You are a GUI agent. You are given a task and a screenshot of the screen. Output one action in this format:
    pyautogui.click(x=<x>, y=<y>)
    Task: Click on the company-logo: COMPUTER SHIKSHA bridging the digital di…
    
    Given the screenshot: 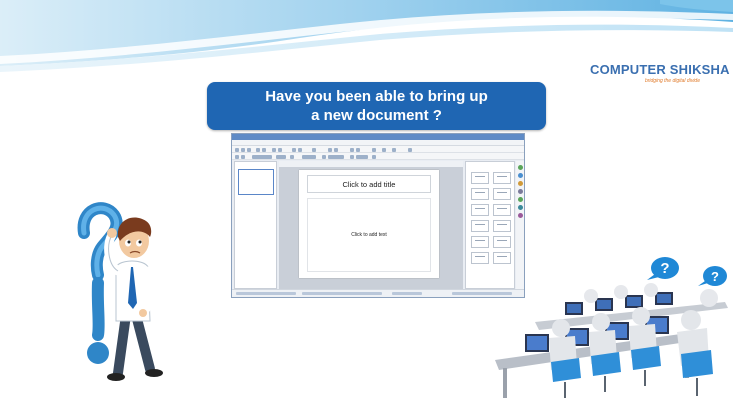 What is the action you would take?
    pyautogui.click(x=660, y=77)
    